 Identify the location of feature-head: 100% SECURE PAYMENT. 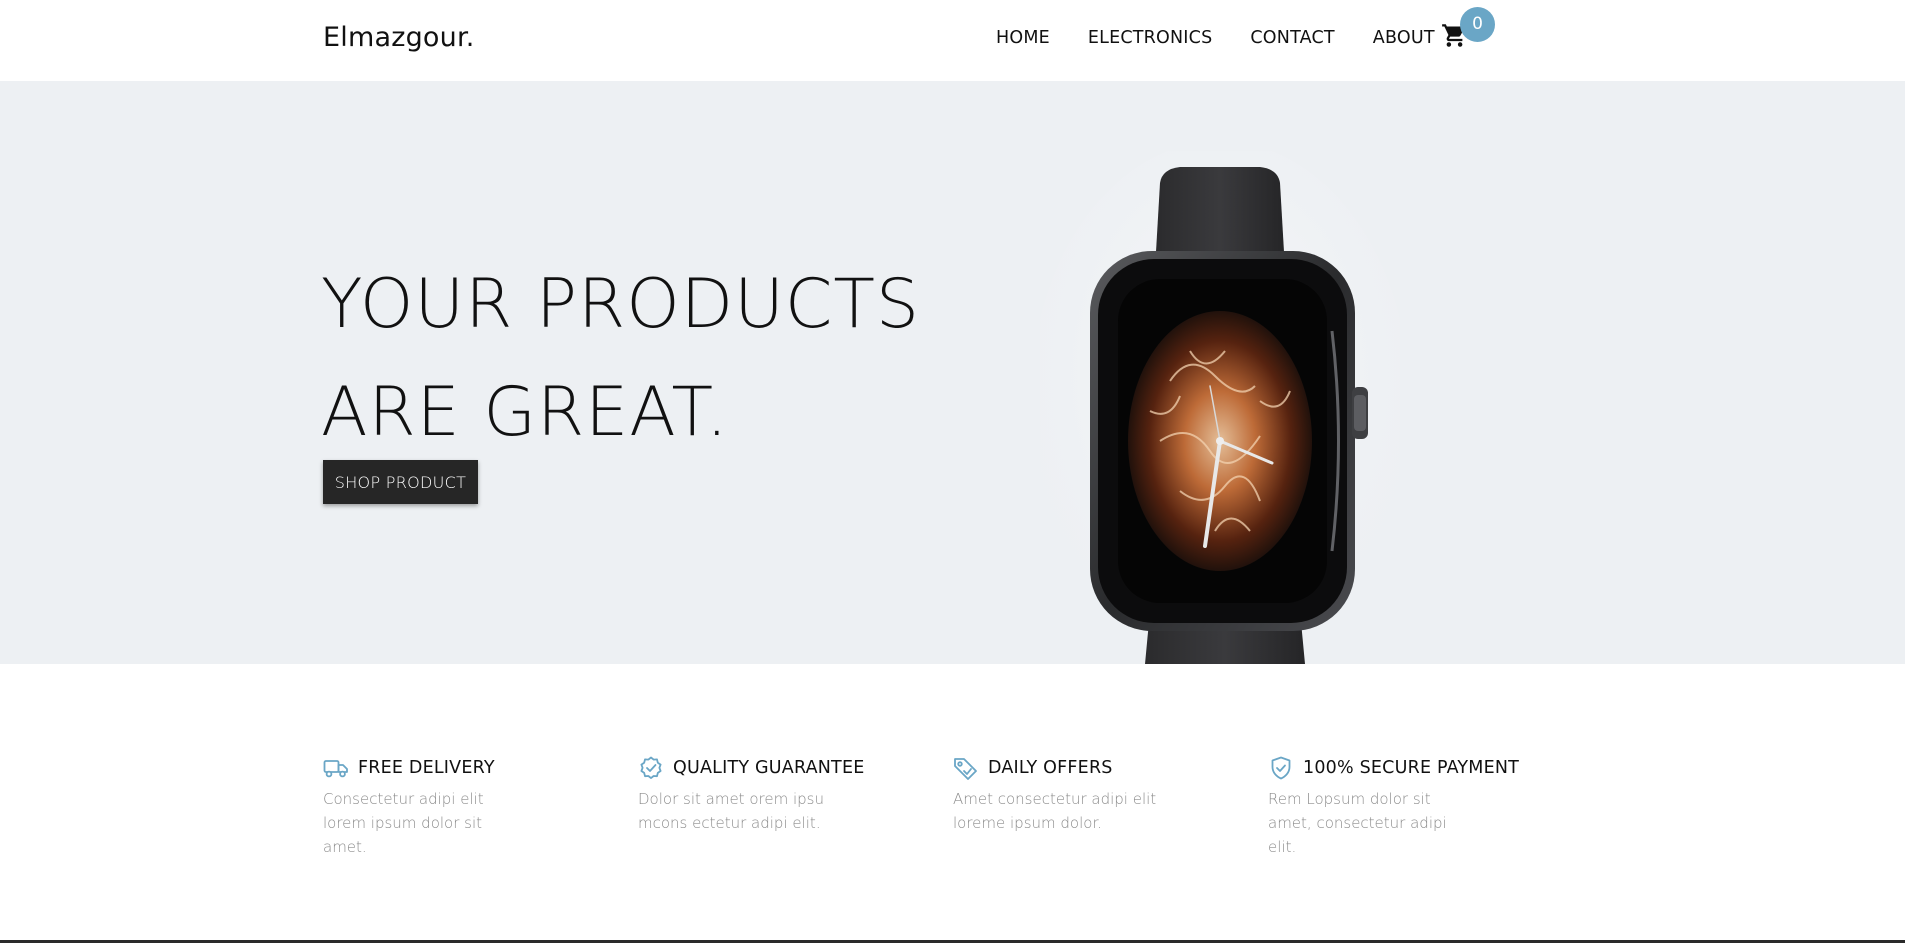
(1418, 768).